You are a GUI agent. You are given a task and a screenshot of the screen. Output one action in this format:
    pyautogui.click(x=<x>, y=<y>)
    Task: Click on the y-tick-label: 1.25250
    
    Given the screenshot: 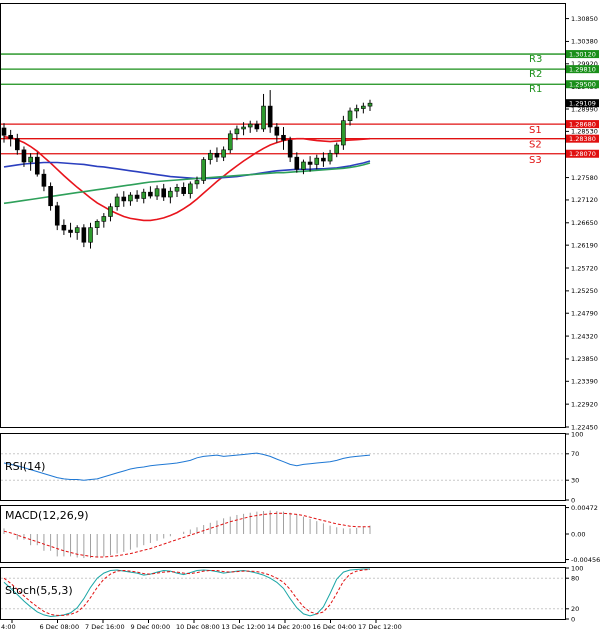 What is the action you would take?
    pyautogui.click(x=584, y=291)
    